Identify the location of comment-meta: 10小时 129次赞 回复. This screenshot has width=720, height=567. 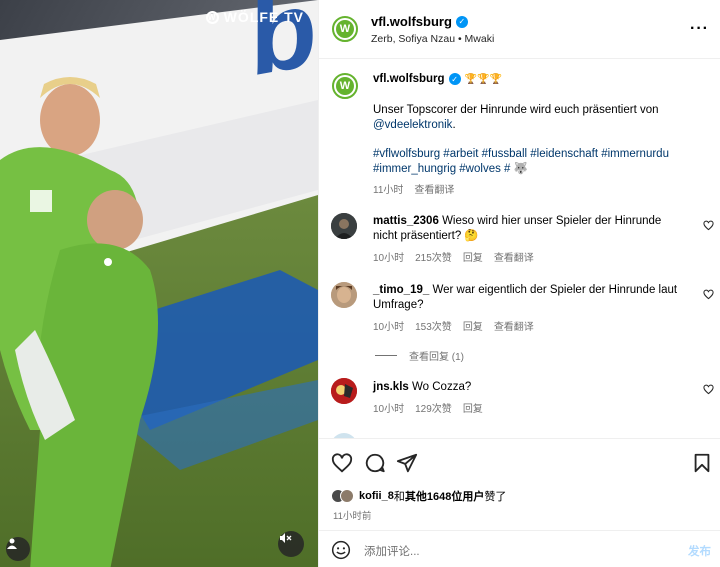
(428, 407).